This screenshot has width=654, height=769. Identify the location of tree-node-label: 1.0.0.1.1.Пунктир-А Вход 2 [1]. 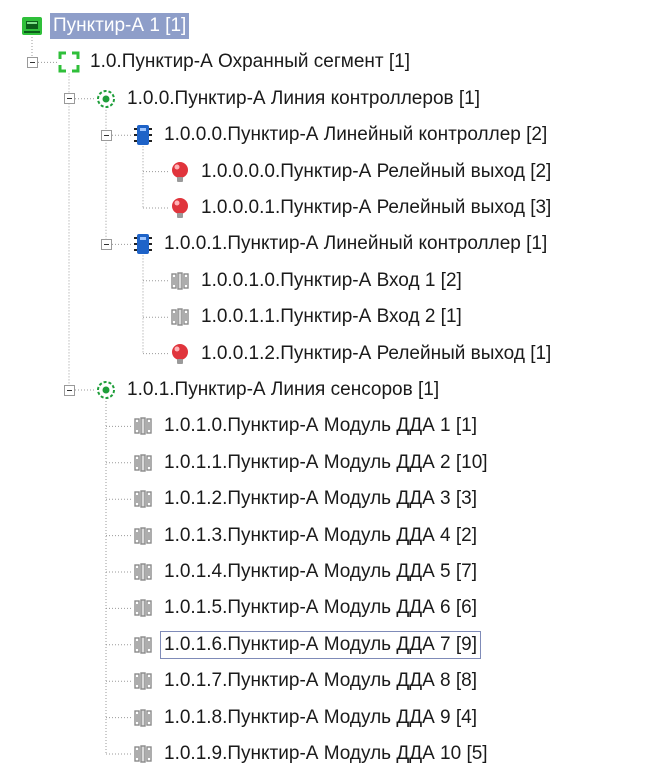
(331, 317).